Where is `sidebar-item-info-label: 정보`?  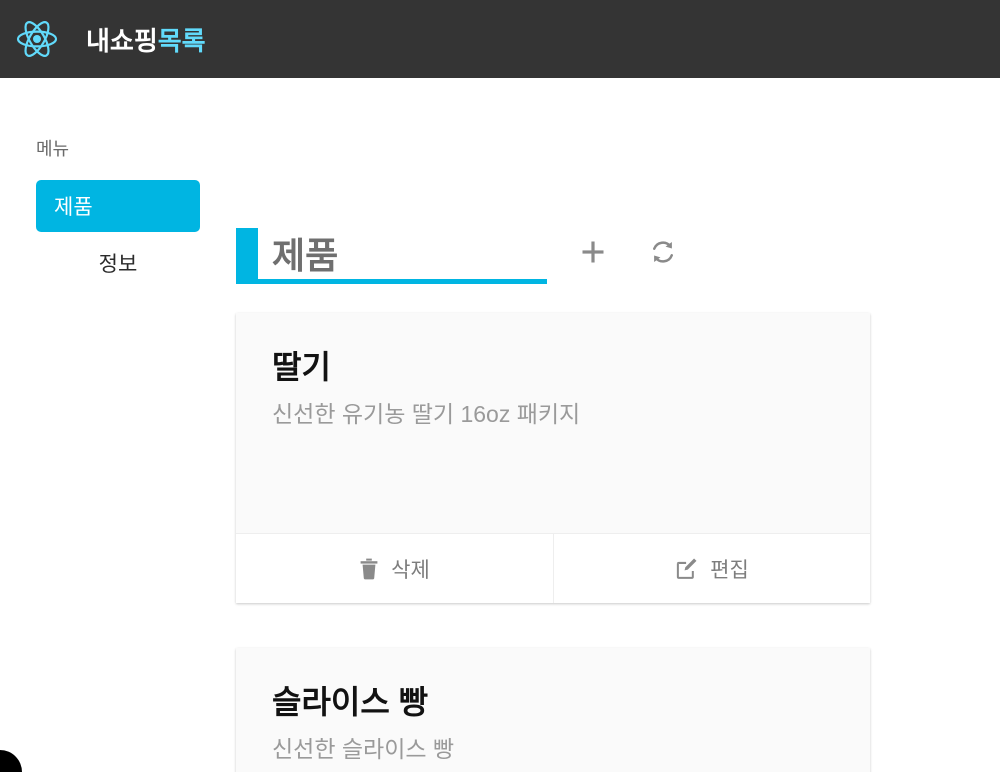
sidebar-item-info-label: 정보 is located at coordinates (118, 264).